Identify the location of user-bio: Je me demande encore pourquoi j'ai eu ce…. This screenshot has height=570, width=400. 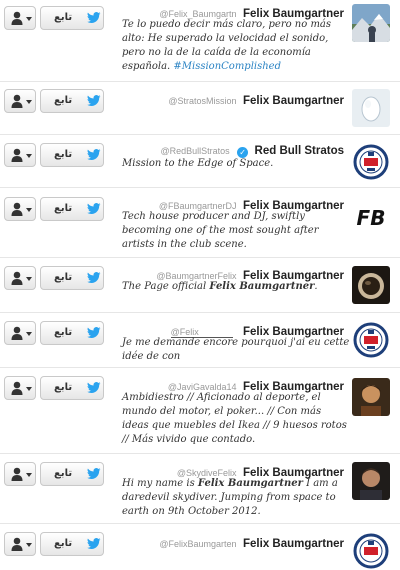
(236, 350).